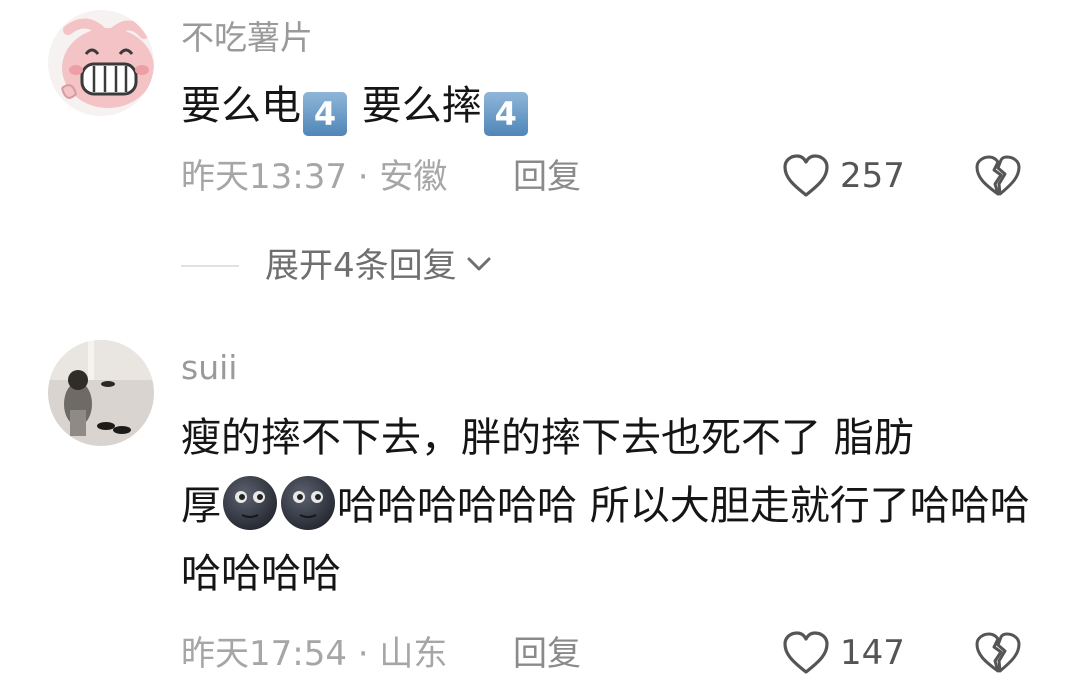 This screenshot has width=1080, height=697. I want to click on comment-text-part: 要么电, so click(241, 106).